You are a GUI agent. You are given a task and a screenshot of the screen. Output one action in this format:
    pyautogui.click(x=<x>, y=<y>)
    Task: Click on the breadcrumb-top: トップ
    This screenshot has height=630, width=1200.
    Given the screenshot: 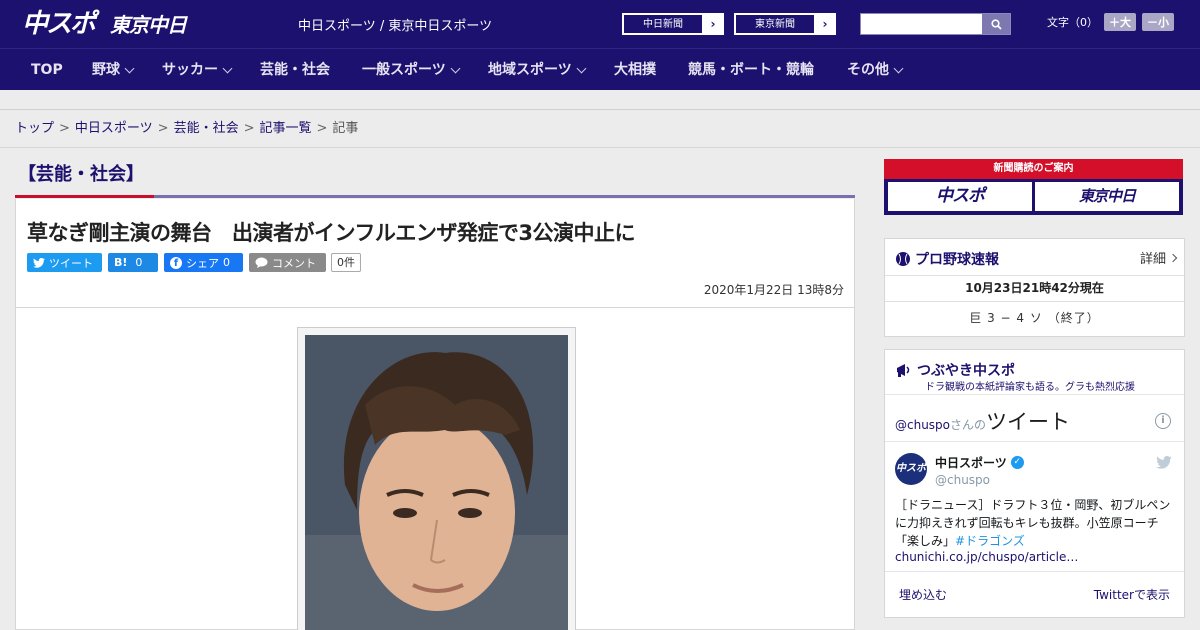 What is the action you would take?
    pyautogui.click(x=34, y=128)
    